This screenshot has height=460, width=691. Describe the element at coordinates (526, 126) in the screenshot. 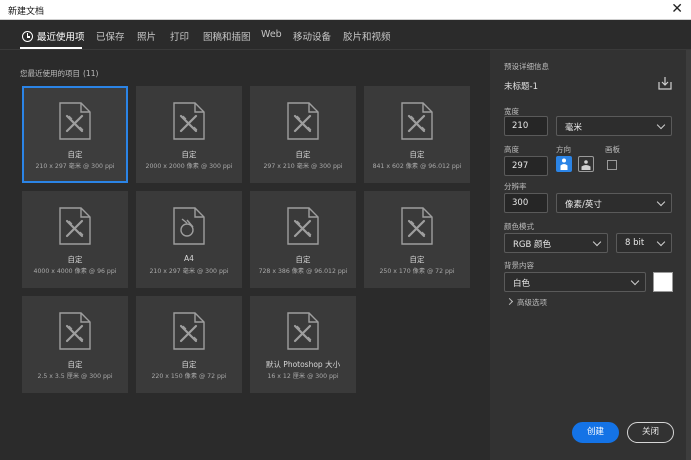

I see `width-input: 210` at that location.